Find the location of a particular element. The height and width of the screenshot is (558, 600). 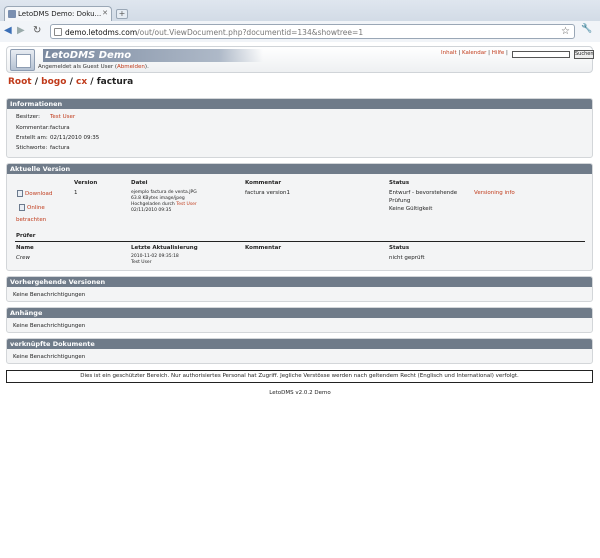

status-line-3: Keine Gültigkeit is located at coordinates (411, 209).